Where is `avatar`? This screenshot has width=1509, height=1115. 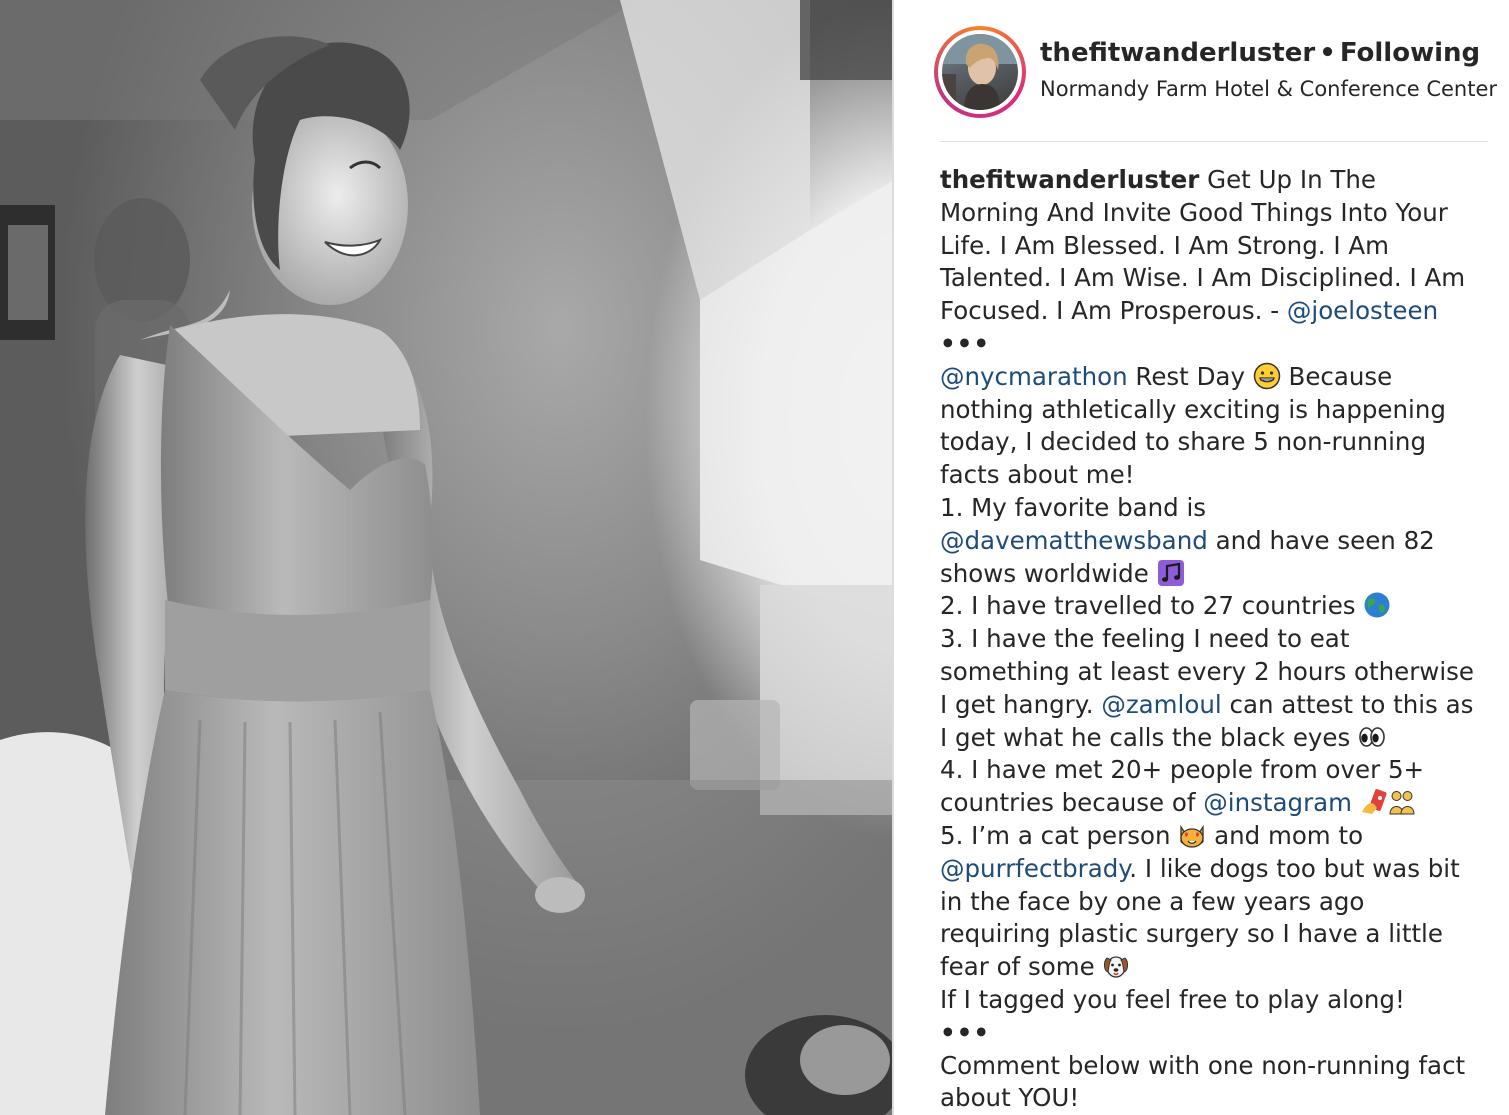
avatar is located at coordinates (980, 72).